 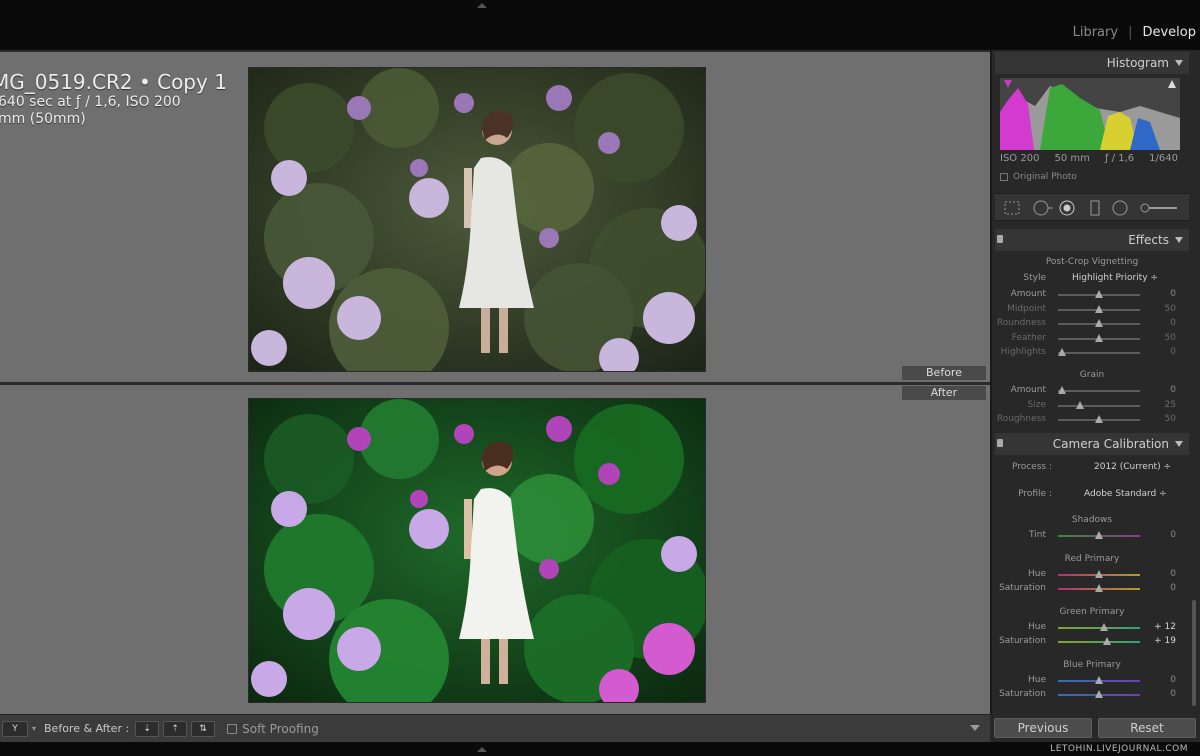 What do you see at coordinates (600, 25) in the screenshot?
I see `top-bar: Library | Develop` at bounding box center [600, 25].